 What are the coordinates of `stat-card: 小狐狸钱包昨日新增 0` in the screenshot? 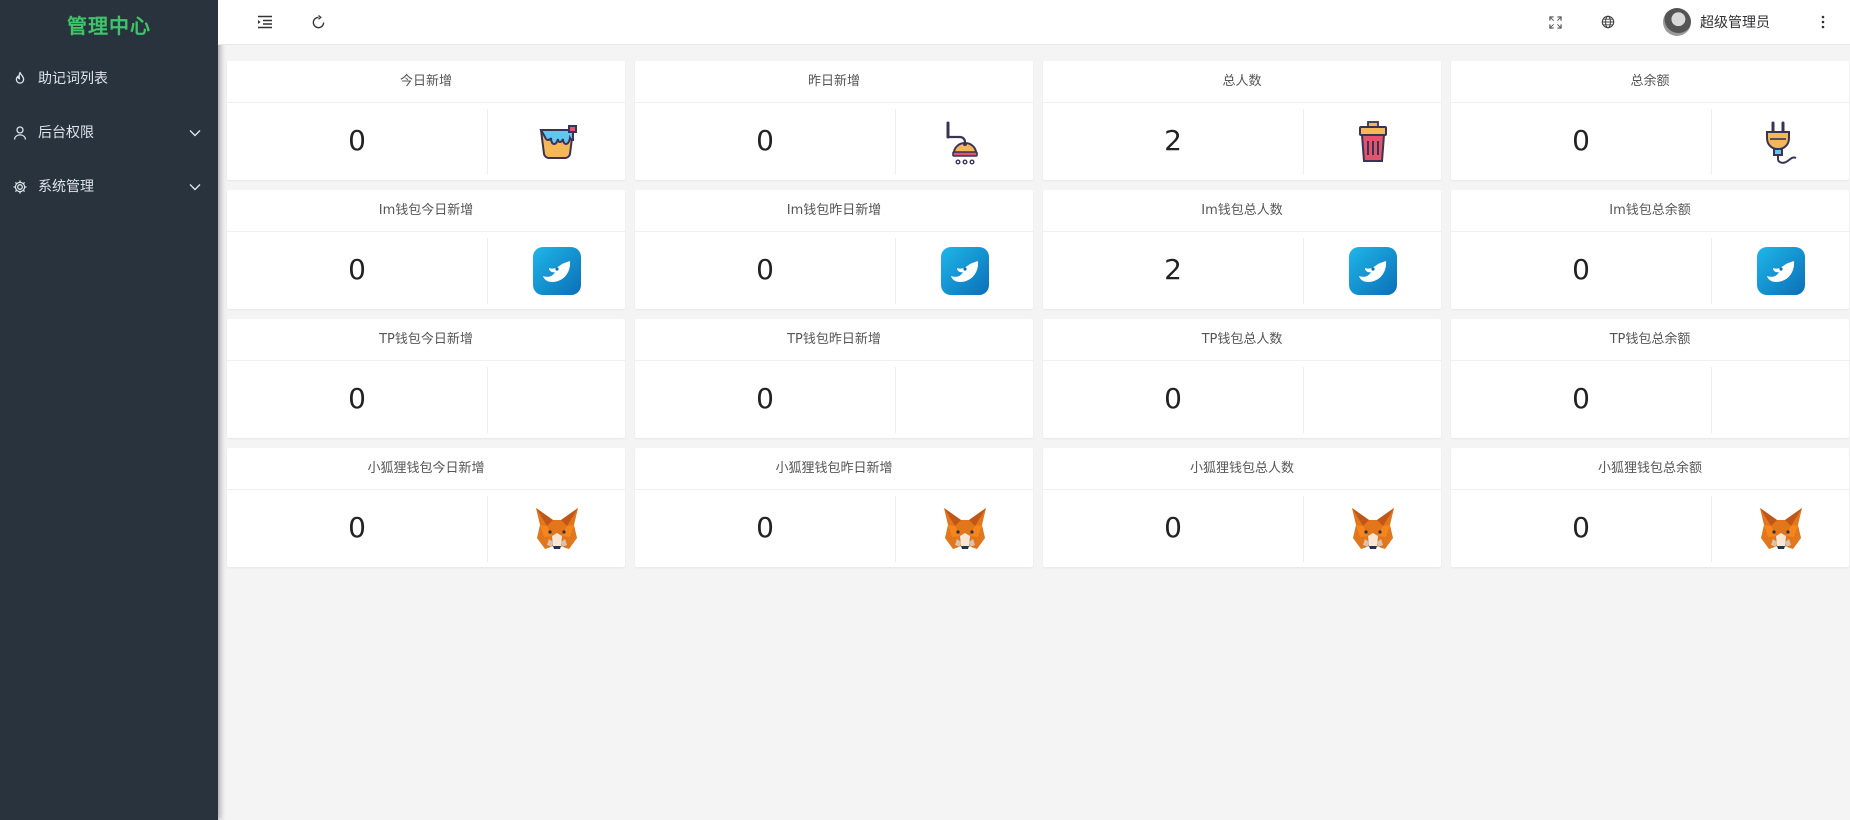 It's located at (834, 507).